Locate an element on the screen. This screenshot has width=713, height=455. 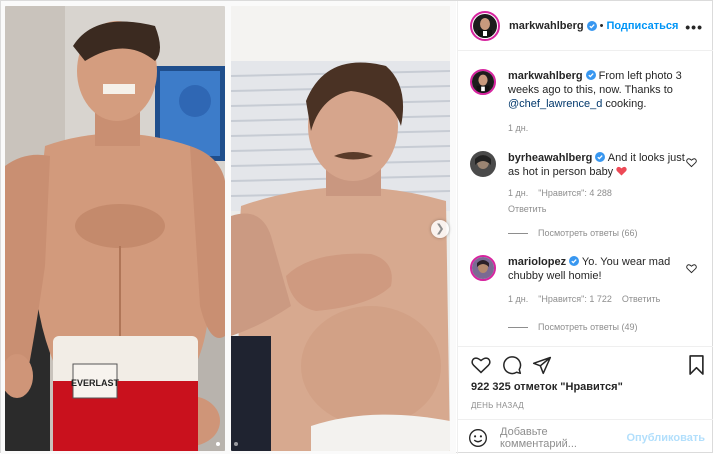
post-header: markwahlberg • Подписаться ••• is located at coordinates (585, 26).